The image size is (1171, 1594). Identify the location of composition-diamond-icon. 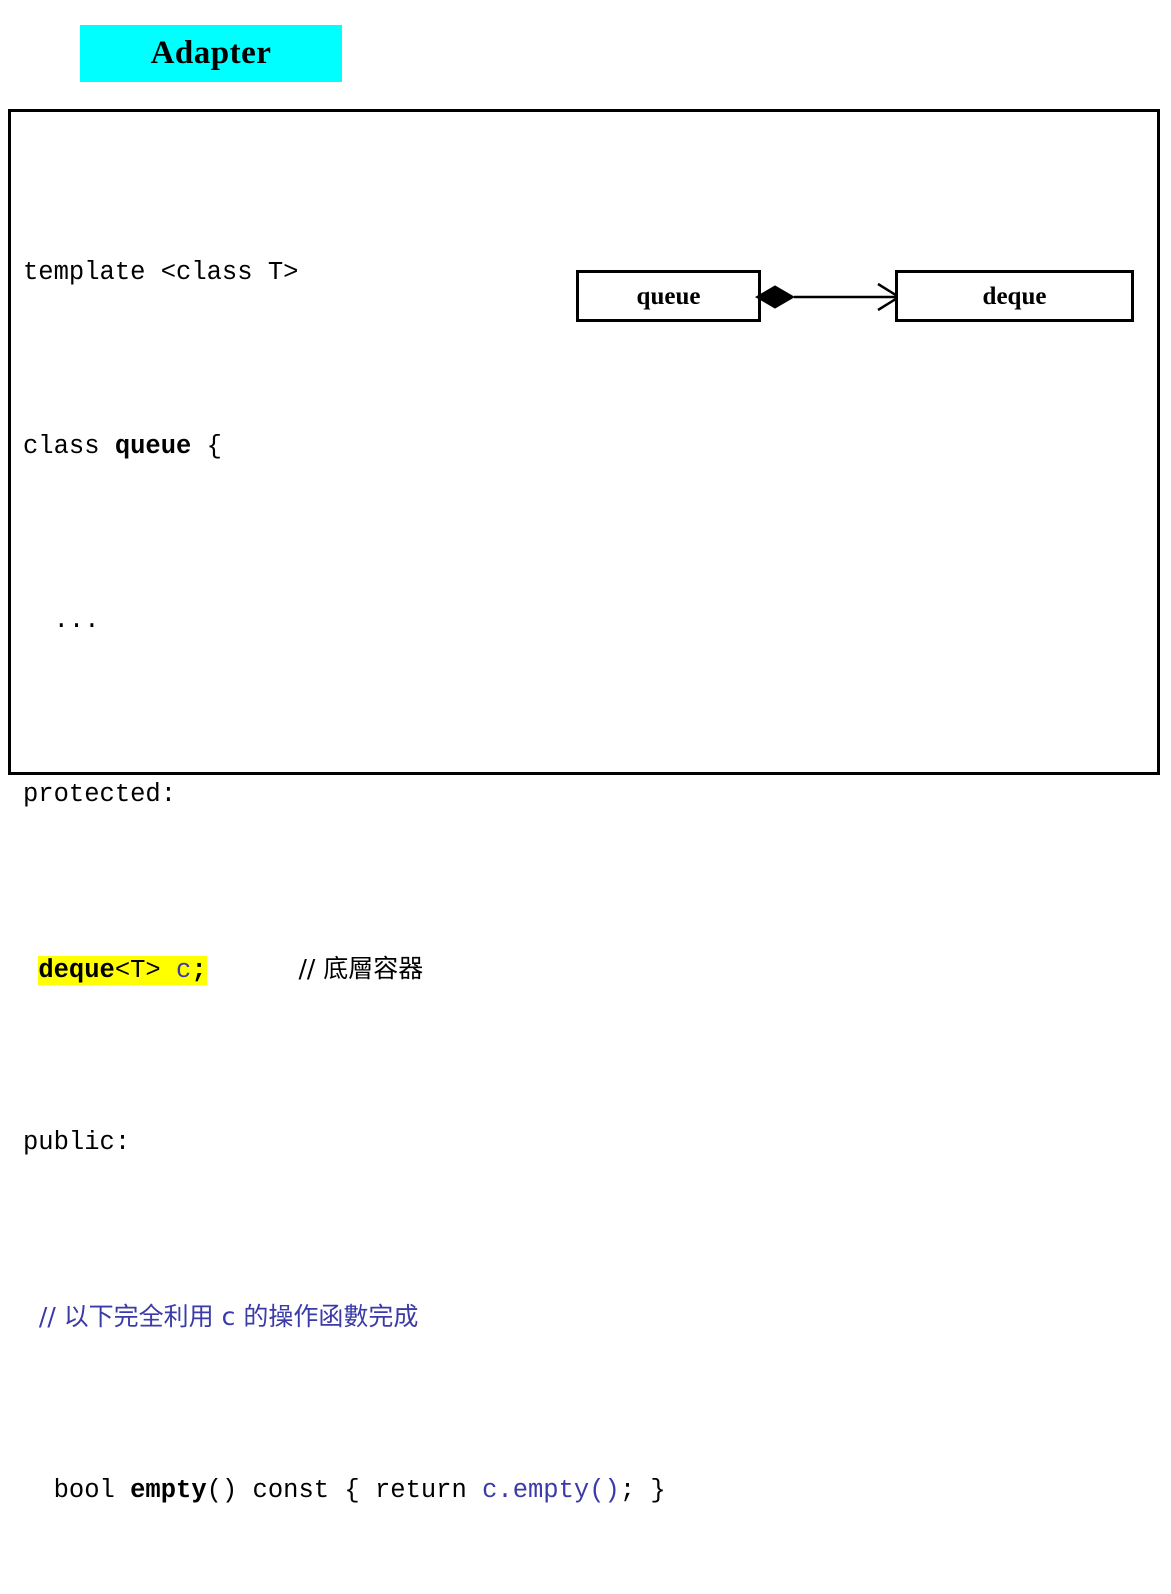
(775, 297).